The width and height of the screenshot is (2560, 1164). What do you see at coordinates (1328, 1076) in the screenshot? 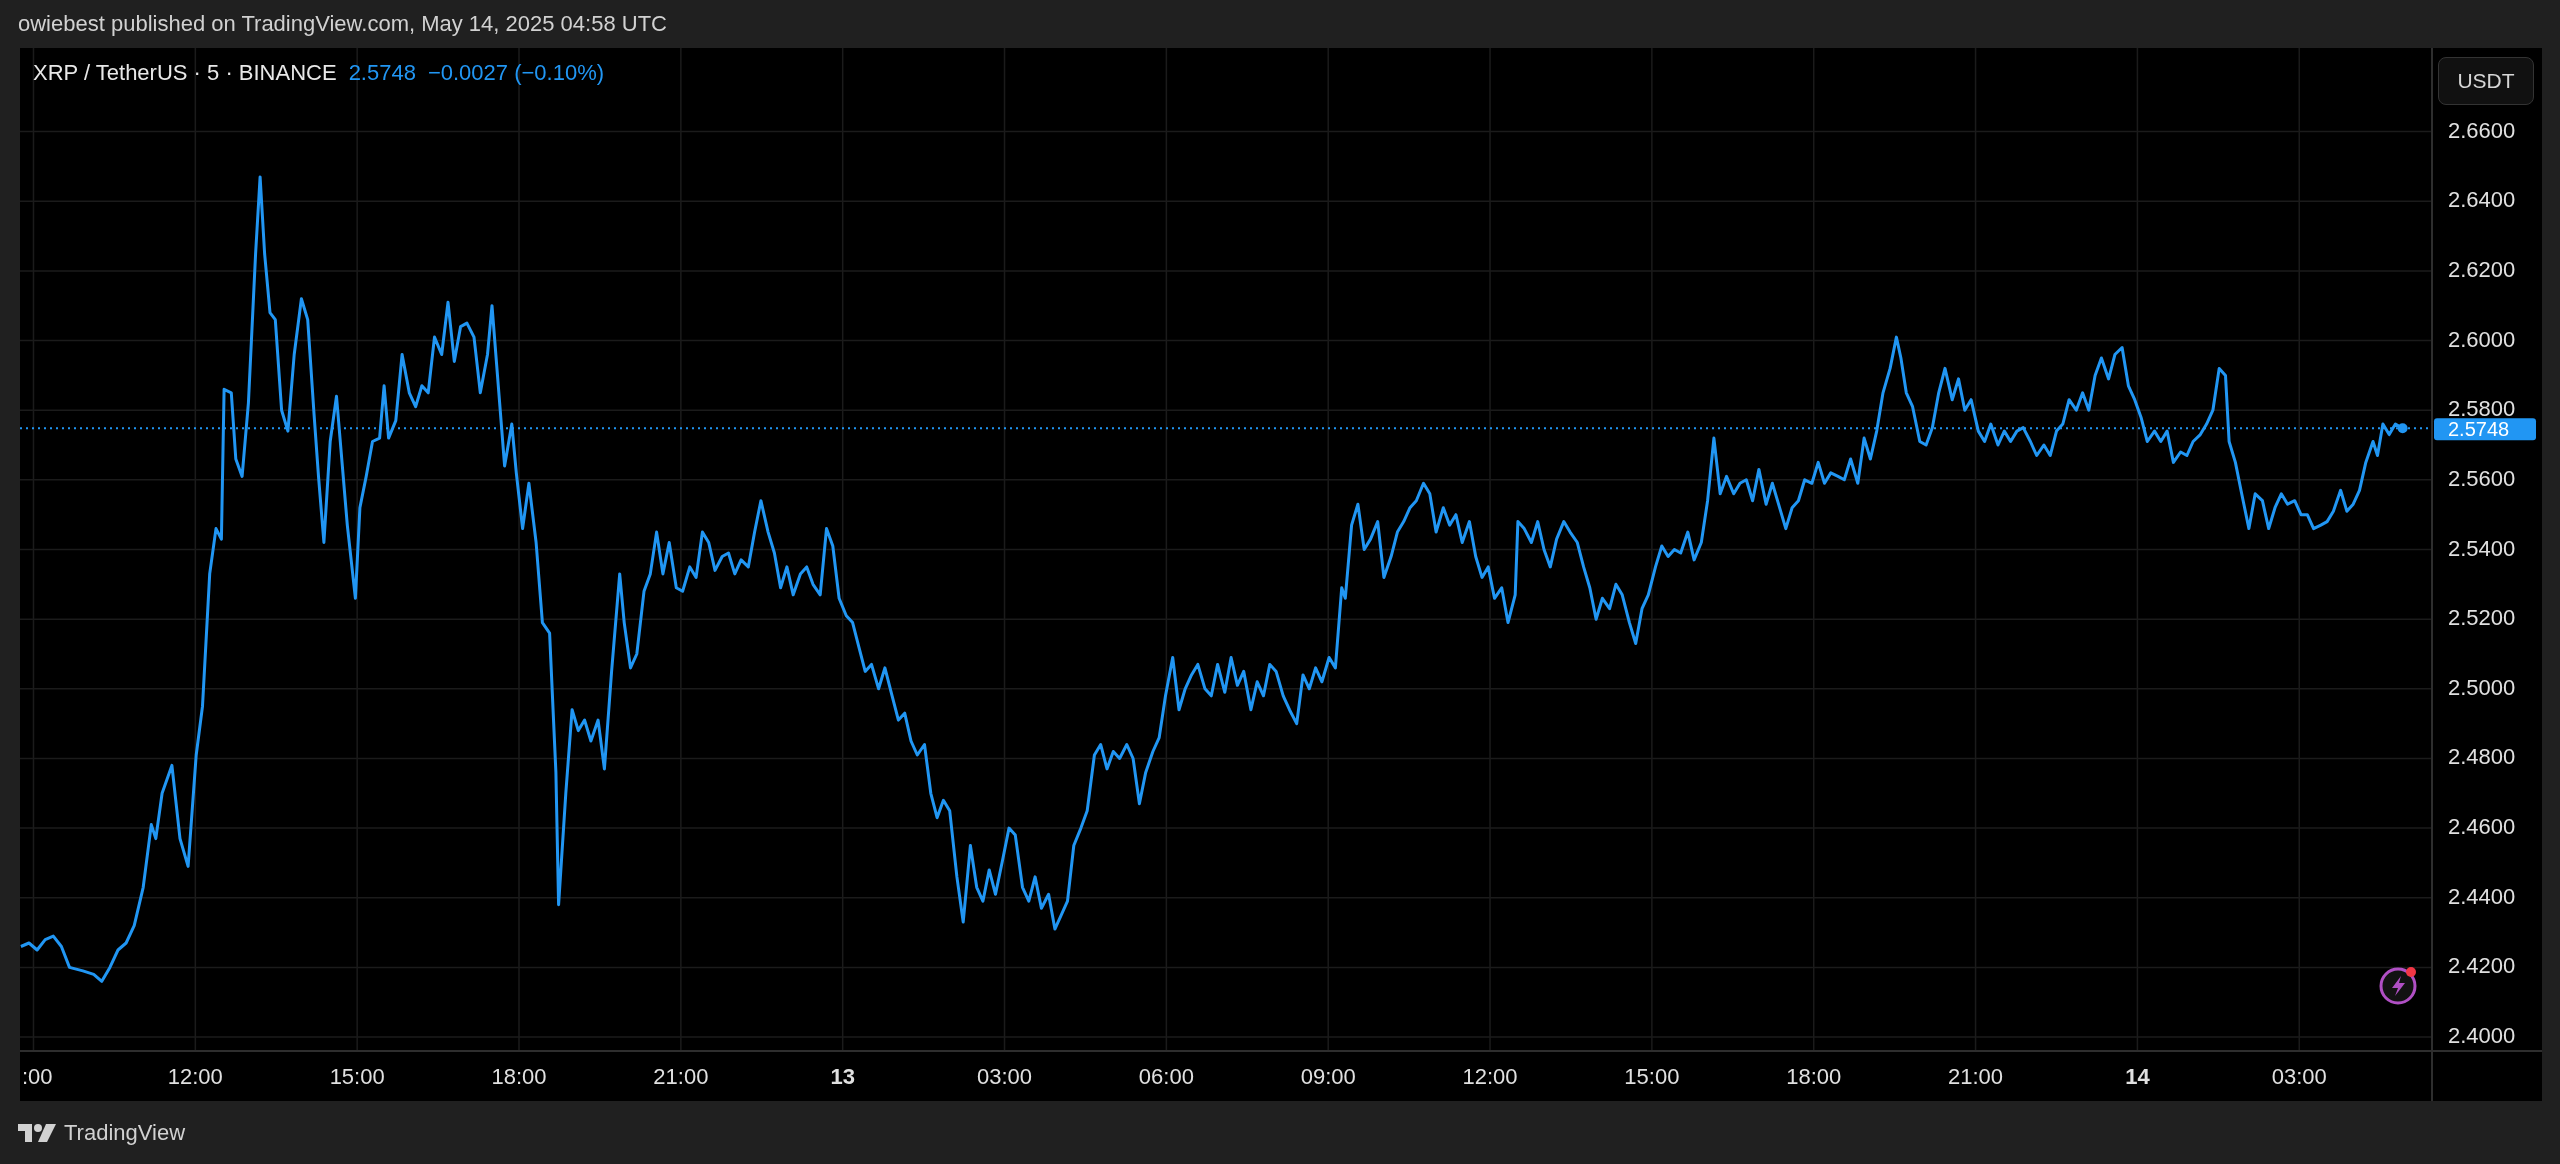
I see `time-axis-label: 09:00` at bounding box center [1328, 1076].